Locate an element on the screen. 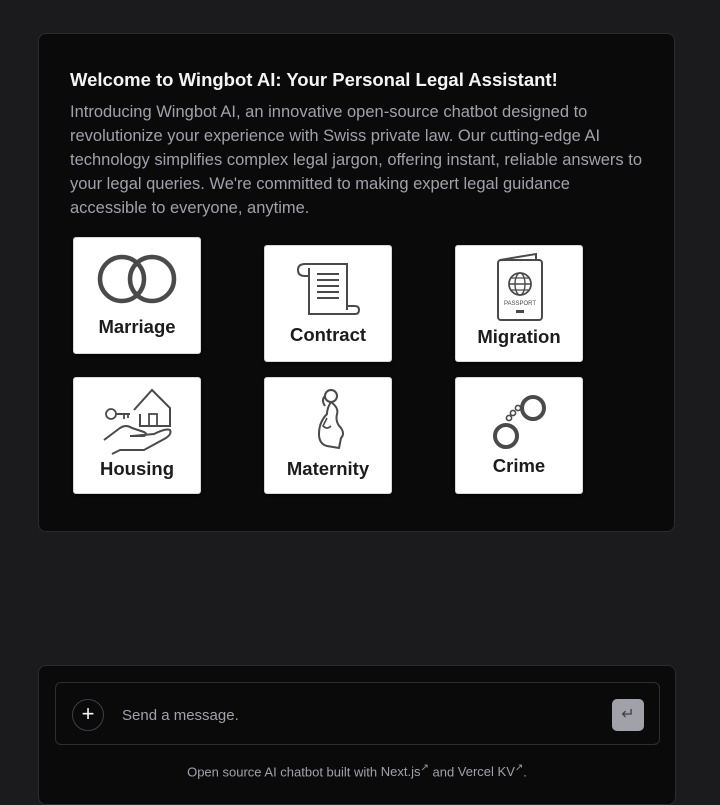 This screenshot has width=720, height=805. topic-card-housing: Housing is located at coordinates (137, 435).